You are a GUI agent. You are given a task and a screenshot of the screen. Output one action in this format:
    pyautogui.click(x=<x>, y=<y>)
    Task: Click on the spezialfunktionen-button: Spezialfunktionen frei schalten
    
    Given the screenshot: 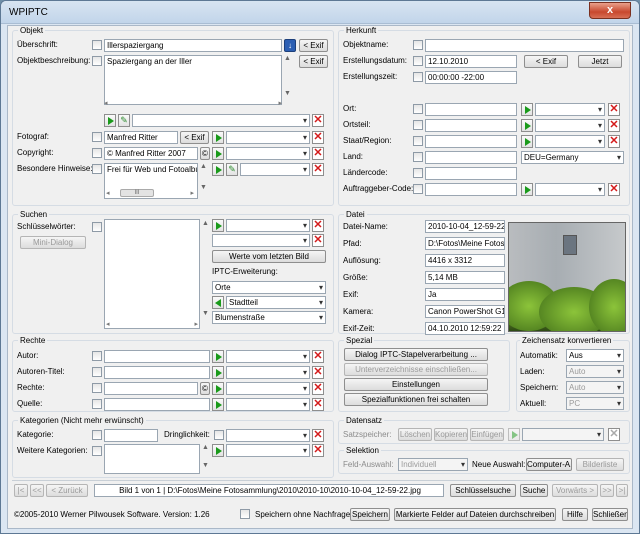 What is the action you would take?
    pyautogui.click(x=416, y=399)
    